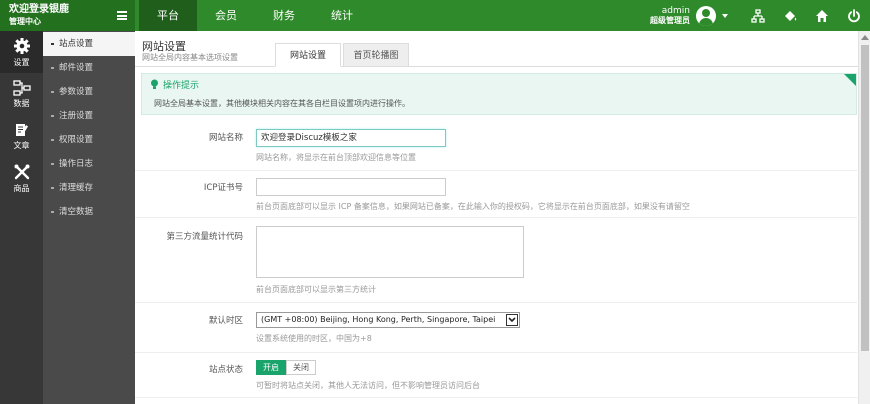  Describe the element at coordinates (223, 188) in the screenshot. I see `label-icp: ICP证书号` at that location.